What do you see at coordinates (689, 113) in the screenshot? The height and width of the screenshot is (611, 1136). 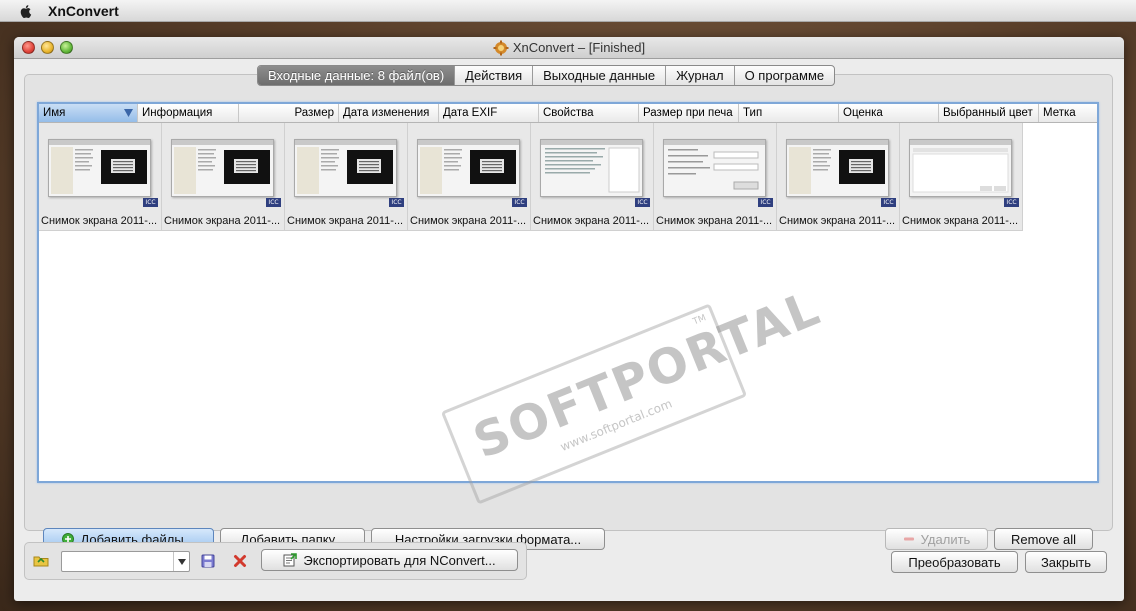 I see `column-print-size: Размер при печа` at bounding box center [689, 113].